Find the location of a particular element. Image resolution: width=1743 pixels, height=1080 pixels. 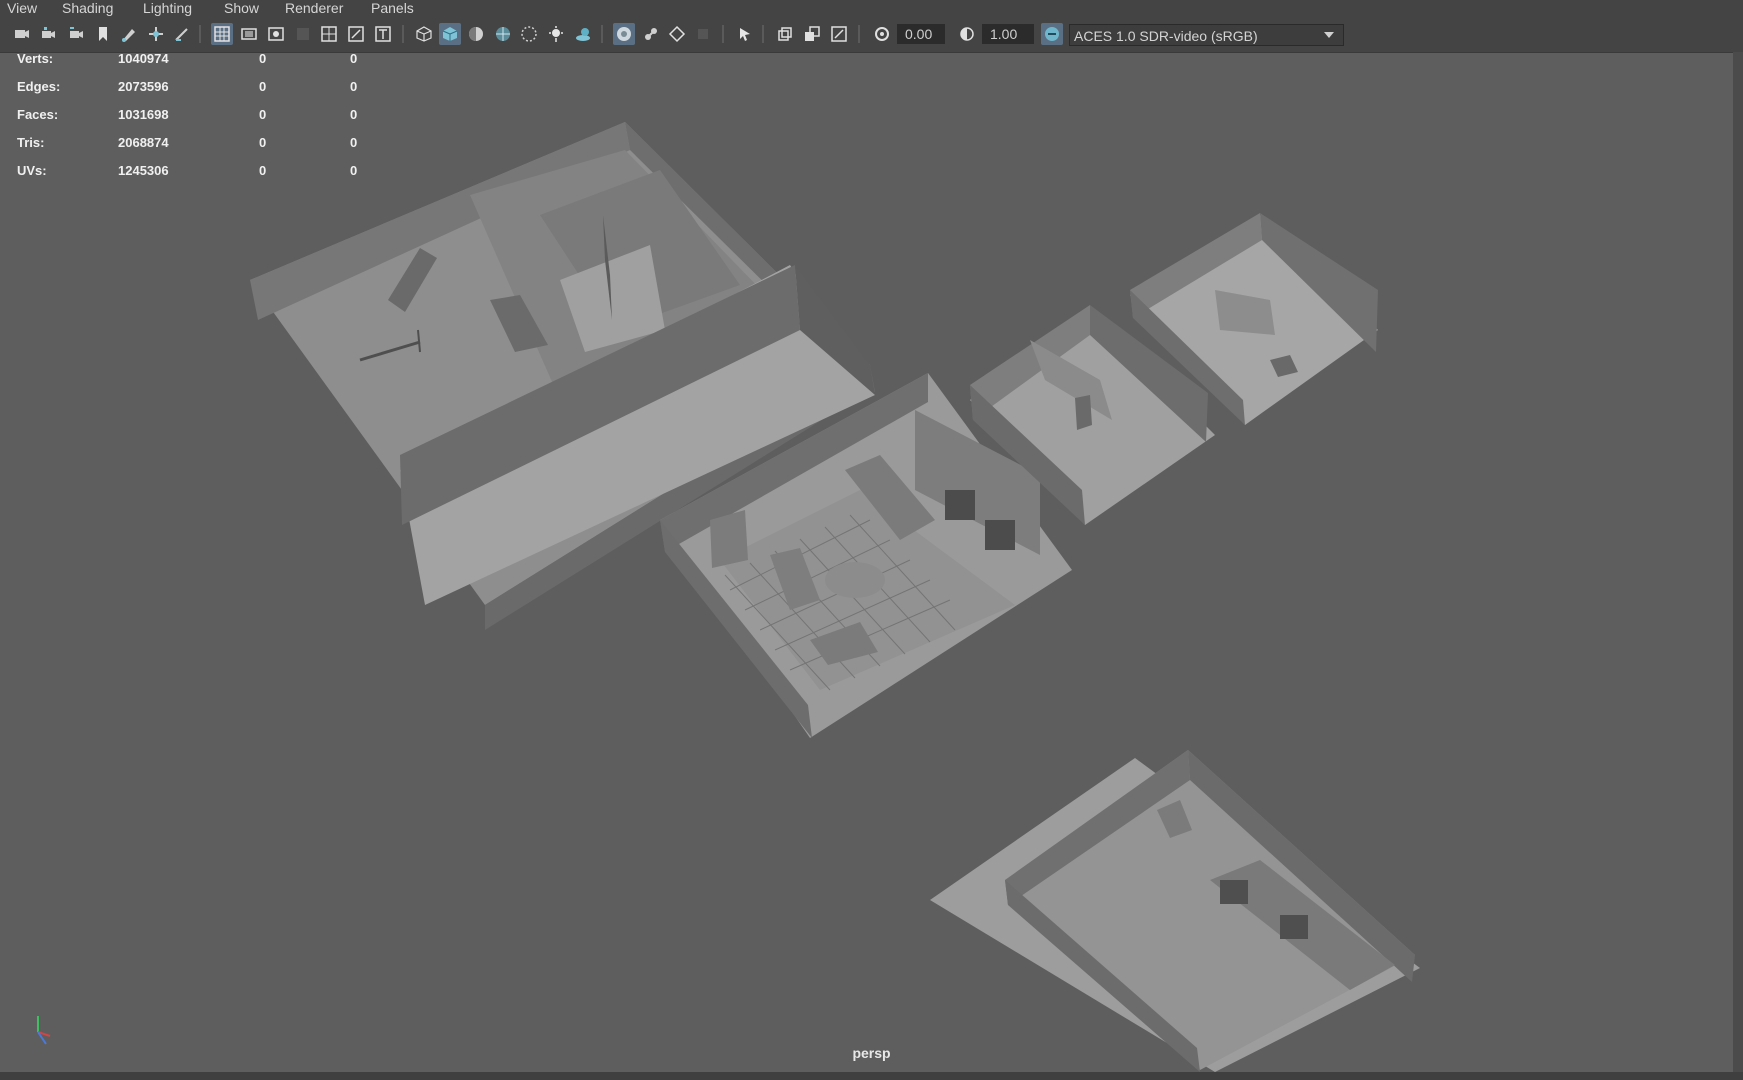

hud-label: Verts: is located at coordinates (35, 58).